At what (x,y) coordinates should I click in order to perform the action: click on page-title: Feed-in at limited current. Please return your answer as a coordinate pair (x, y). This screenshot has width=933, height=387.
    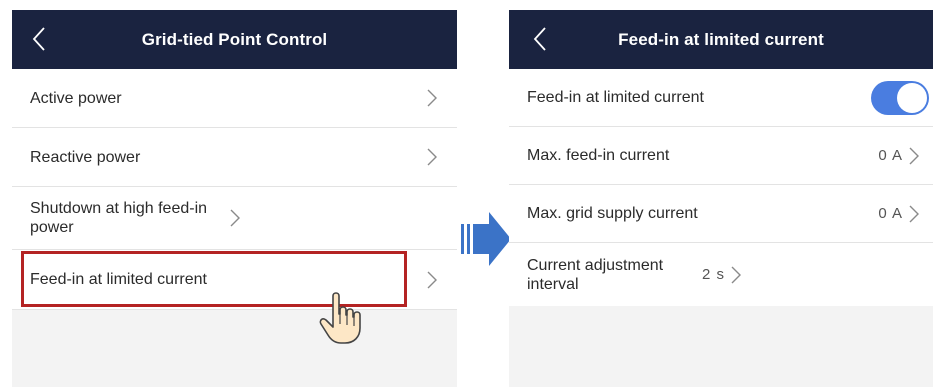
    Looking at the image, I should click on (721, 39).